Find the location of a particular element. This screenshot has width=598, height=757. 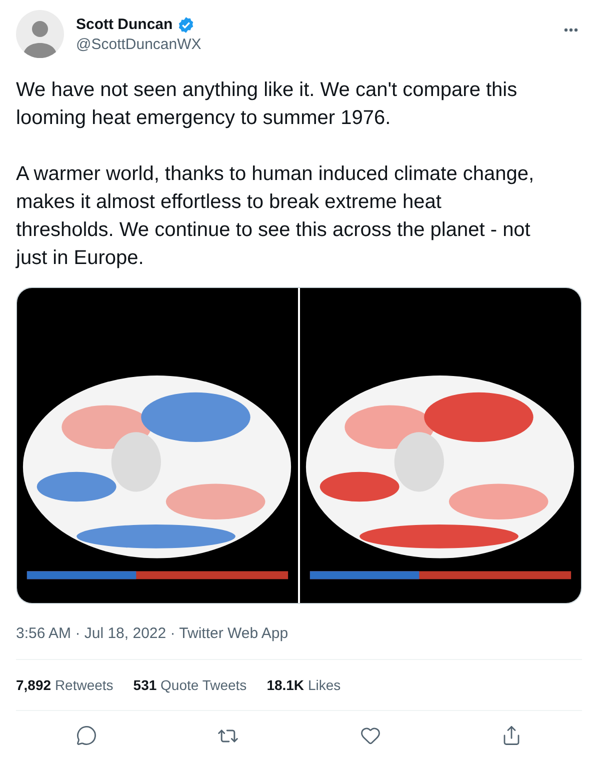

stat-link: 18.1K Likes is located at coordinates (303, 685).